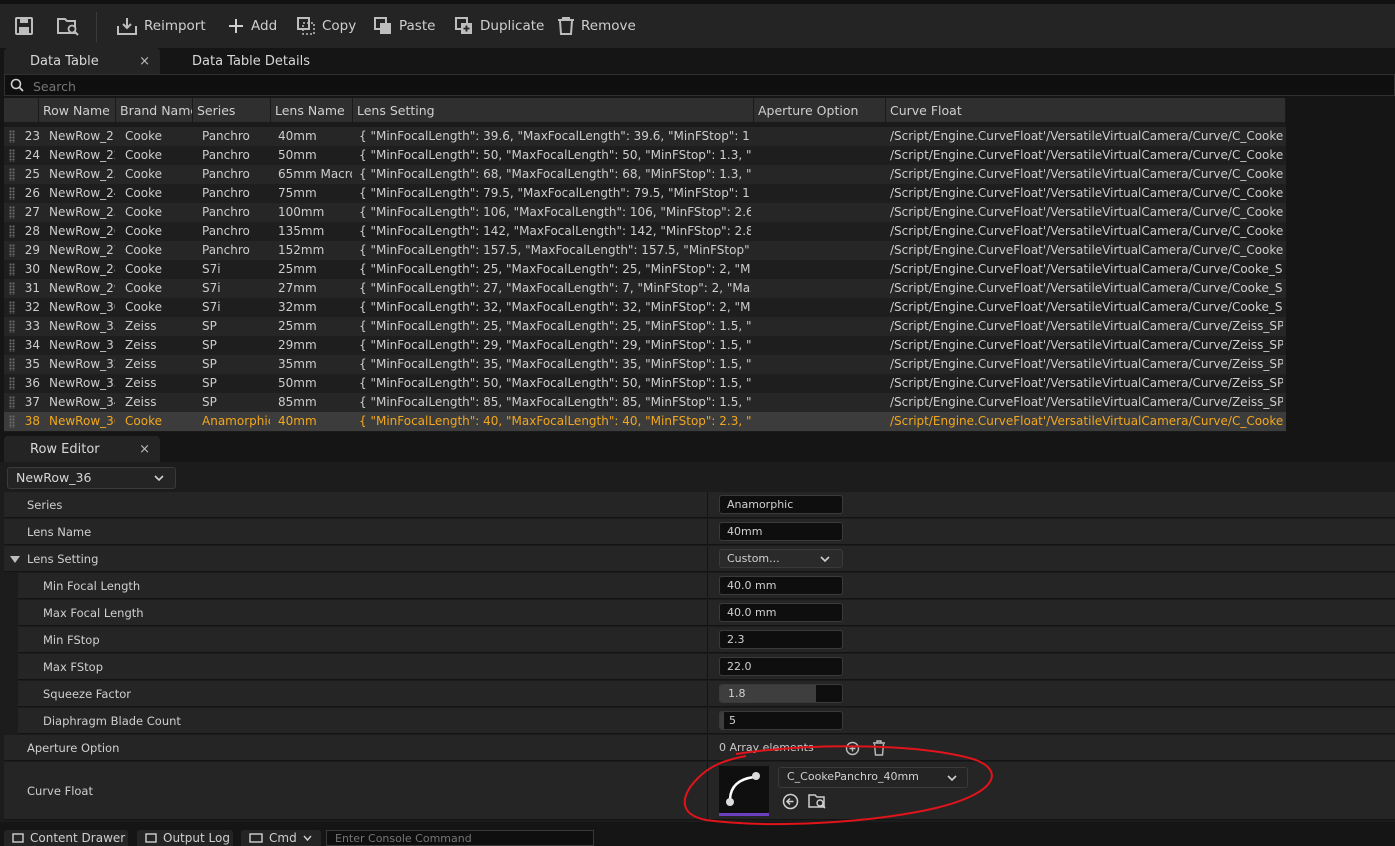 The width and height of the screenshot is (1395, 846). I want to click on lens-name-field: 40mm, so click(781, 531).